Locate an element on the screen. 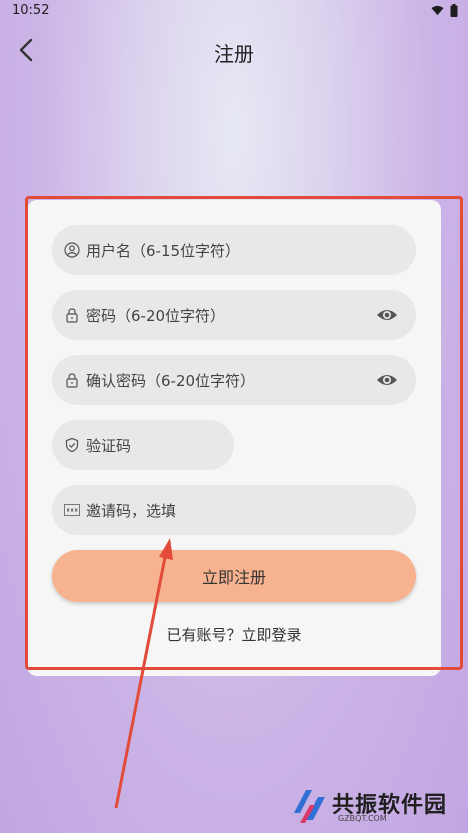 The image size is (468, 833). watermark-logo-icon is located at coordinates (309, 806).